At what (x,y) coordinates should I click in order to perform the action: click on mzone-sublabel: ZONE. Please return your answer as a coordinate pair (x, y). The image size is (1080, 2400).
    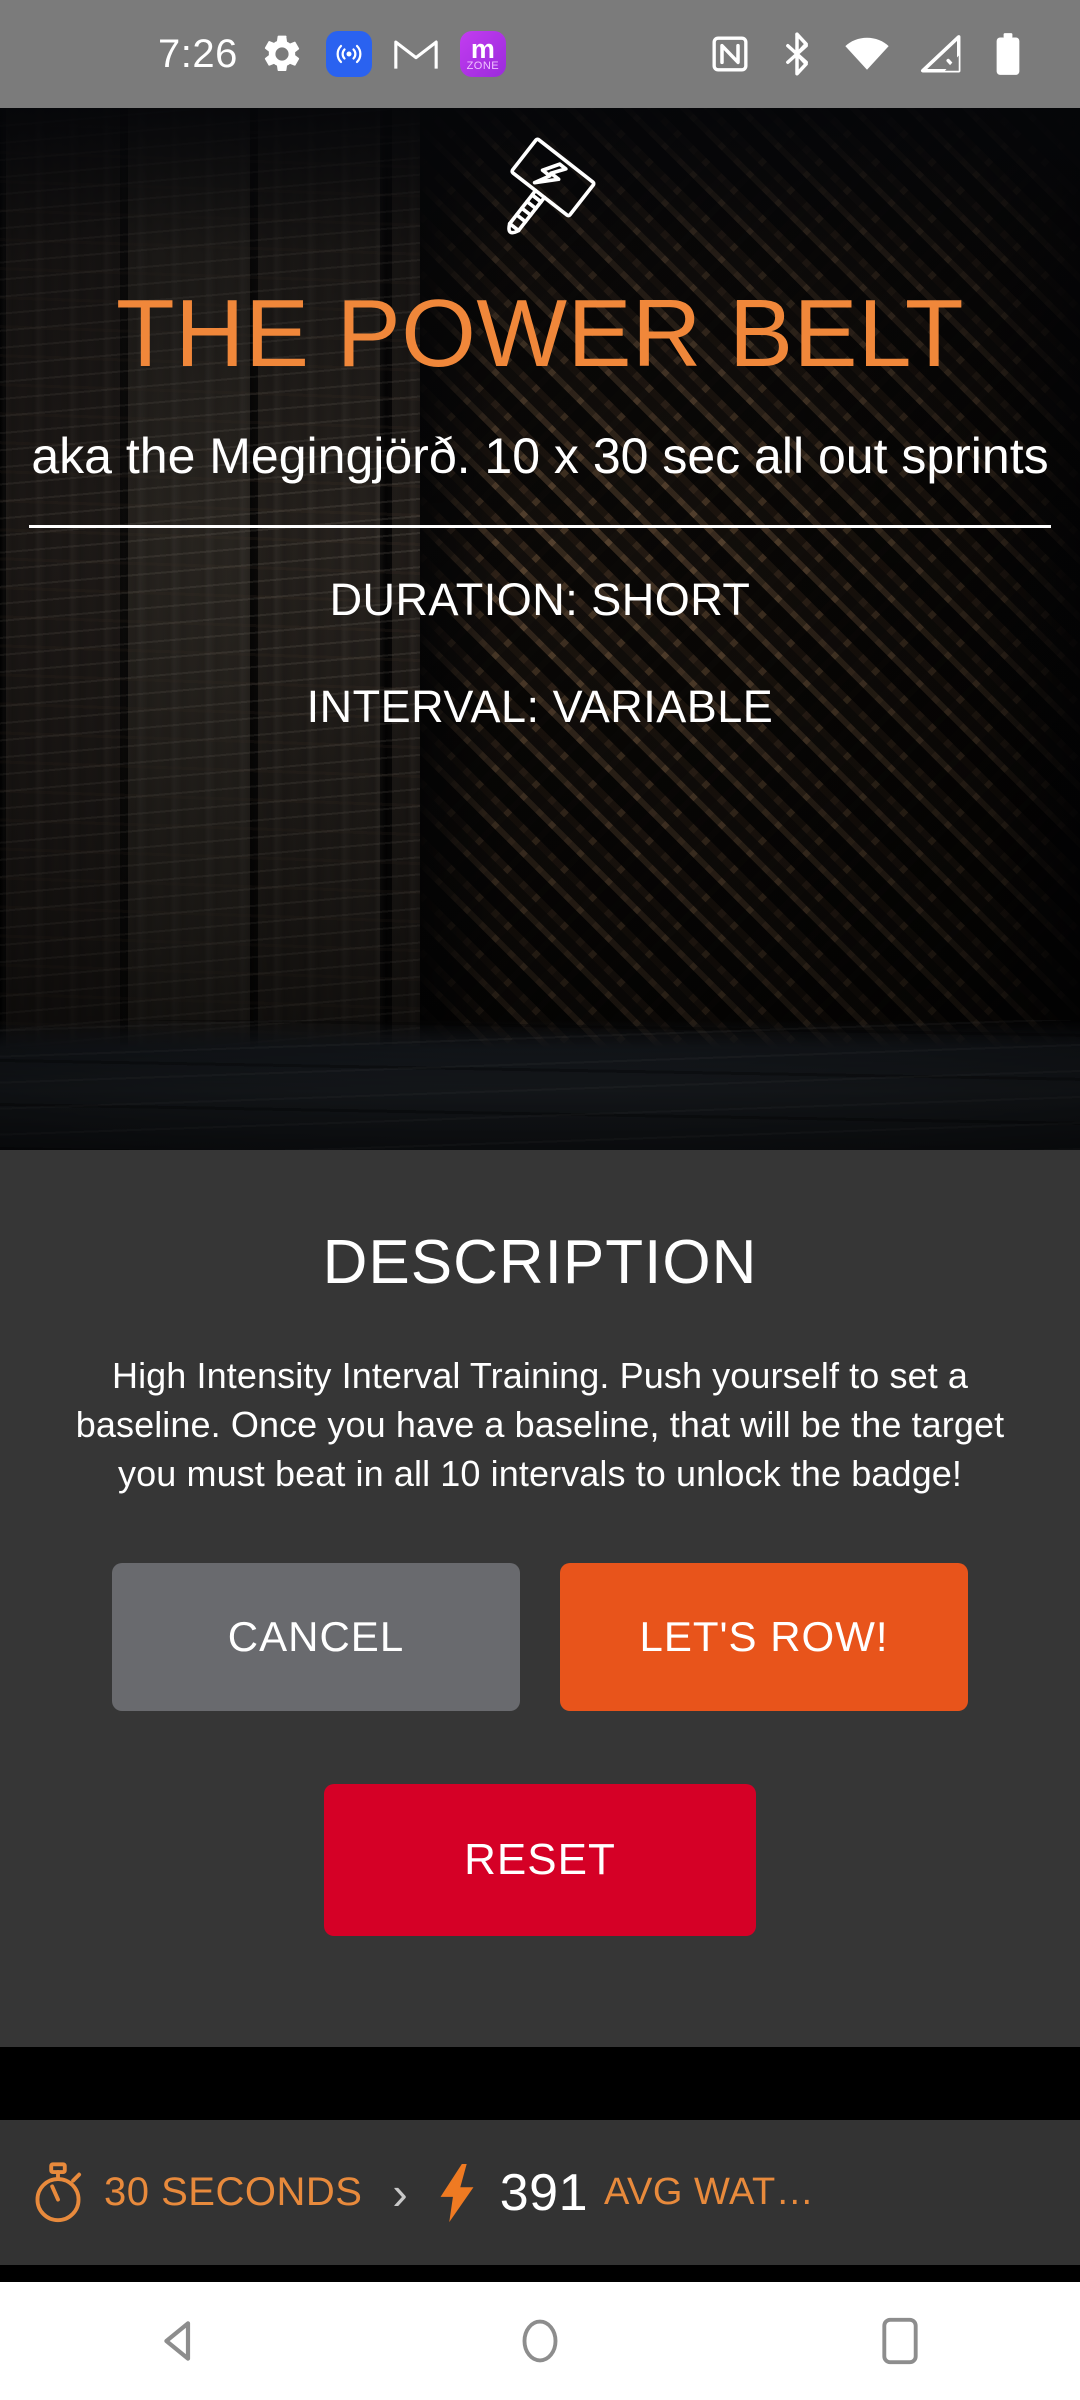
    Looking at the image, I should click on (483, 65).